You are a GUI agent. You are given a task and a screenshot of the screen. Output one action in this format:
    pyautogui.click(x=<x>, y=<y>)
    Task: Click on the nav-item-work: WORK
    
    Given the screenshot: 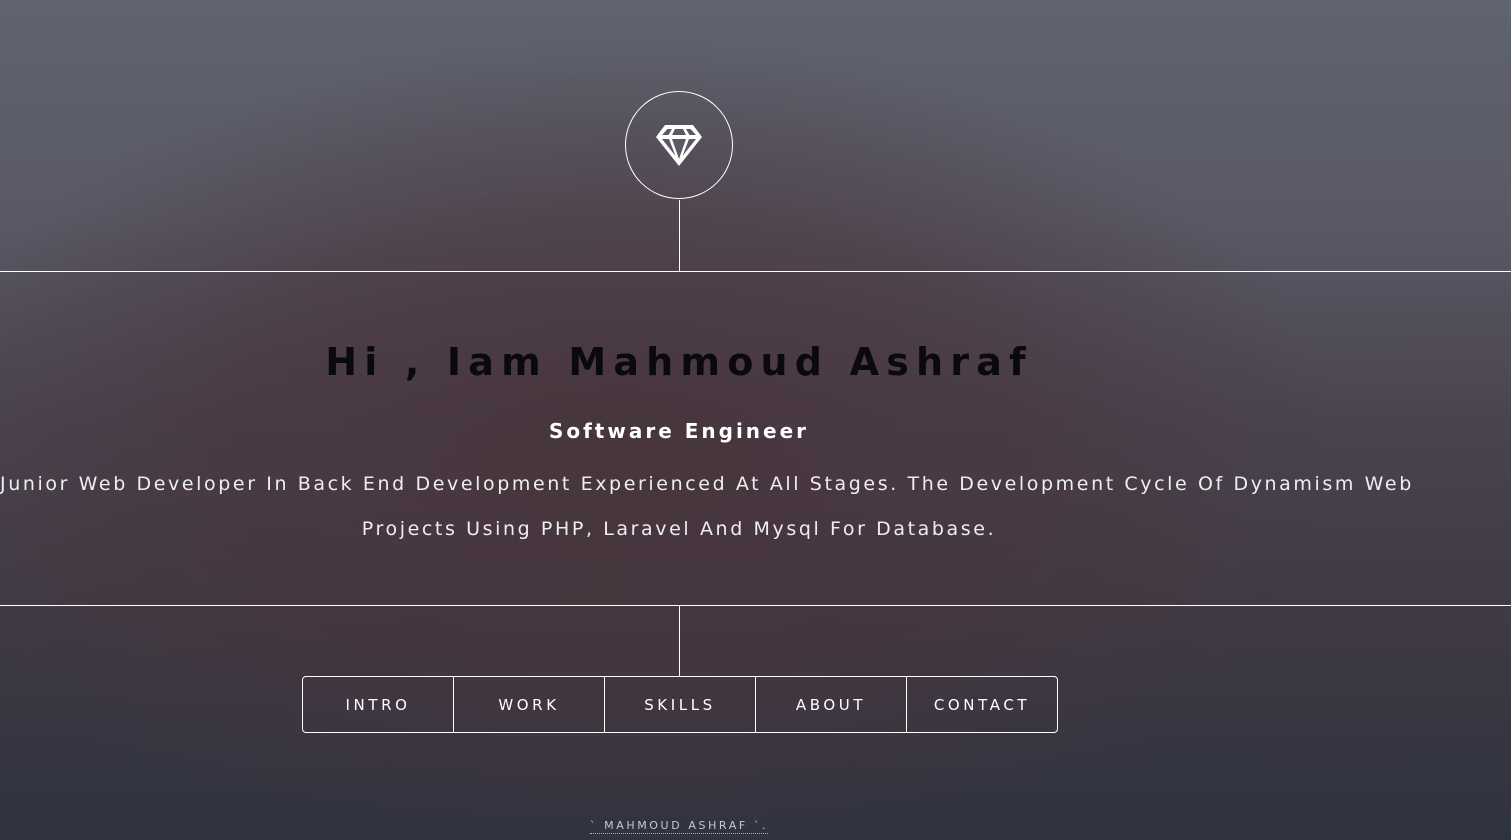 What is the action you would take?
    pyautogui.click(x=528, y=704)
    